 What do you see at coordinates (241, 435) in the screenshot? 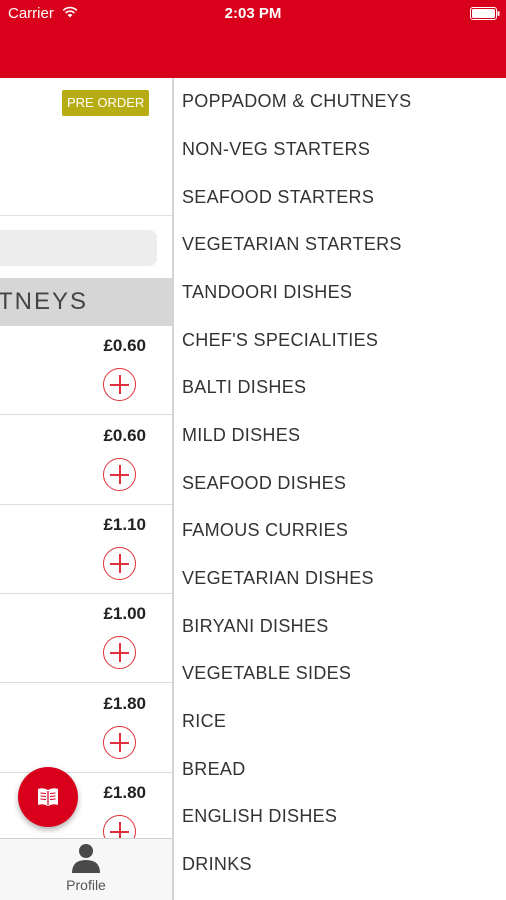
I see `category-item: MILD DISHES` at bounding box center [241, 435].